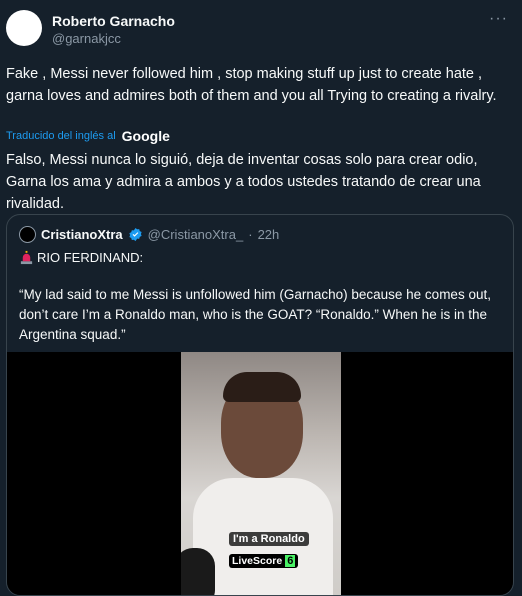  I want to click on quote-headline-text: RIO FERDINAND:, so click(90, 257).